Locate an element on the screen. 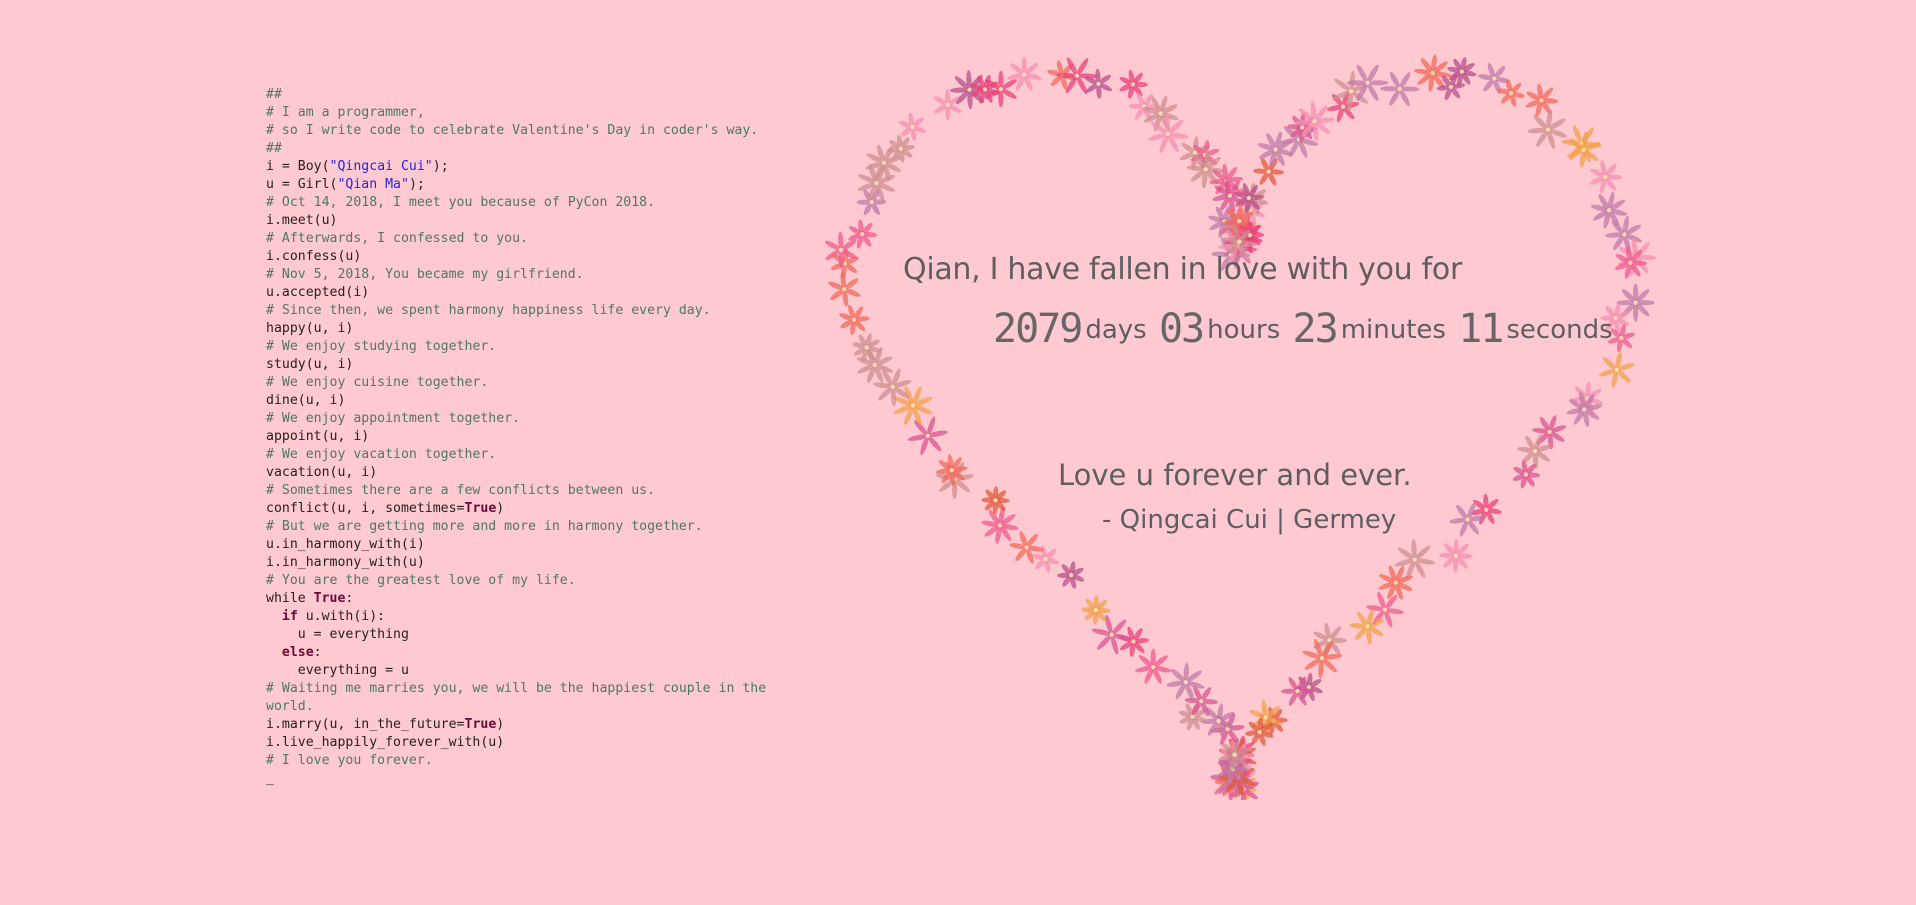 The image size is (1916, 905). code-line: # You are the greatest love of my life. is located at coordinates (536, 581).